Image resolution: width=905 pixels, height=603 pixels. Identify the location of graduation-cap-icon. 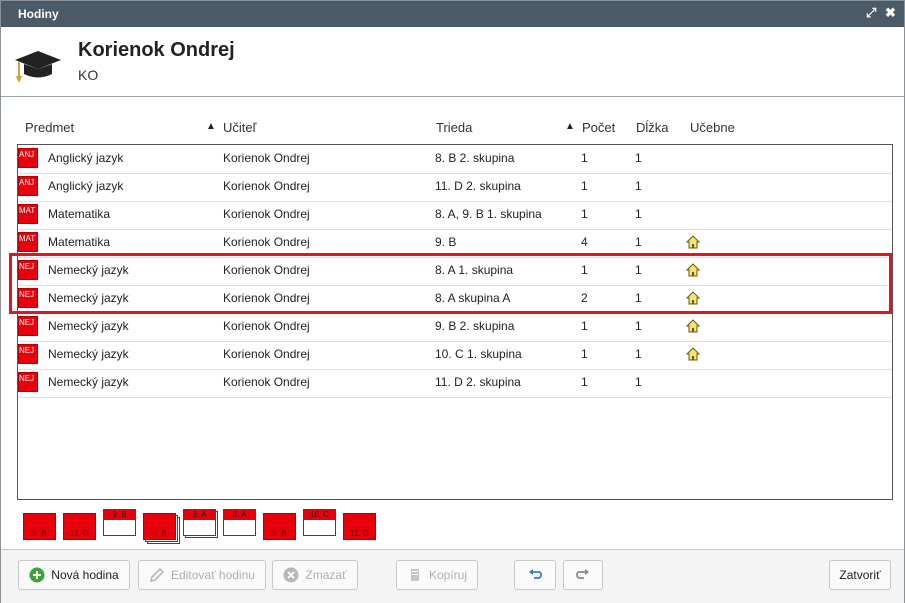
(38, 67).